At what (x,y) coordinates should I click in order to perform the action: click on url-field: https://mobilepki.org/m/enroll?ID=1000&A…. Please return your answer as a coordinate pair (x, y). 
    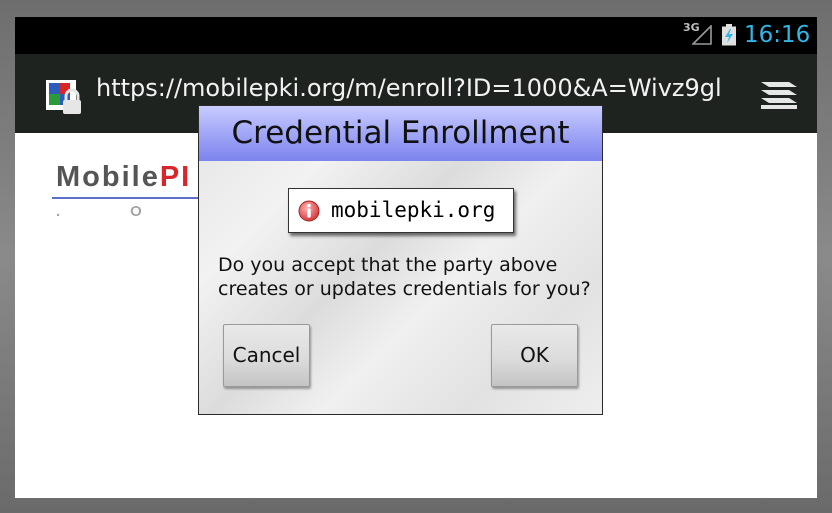
    Looking at the image, I should click on (409, 88).